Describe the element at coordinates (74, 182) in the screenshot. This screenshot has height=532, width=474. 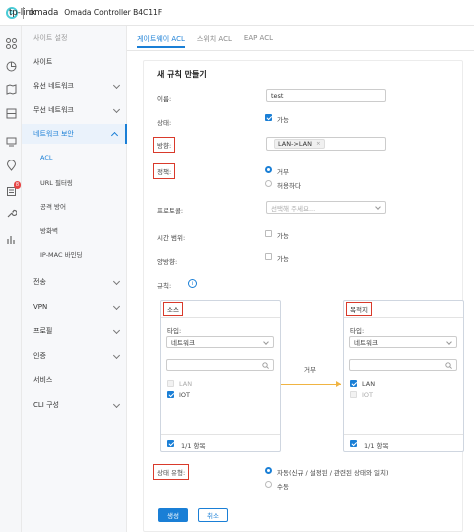
I see `menu-item-url-filtering: URL 필터링` at that location.